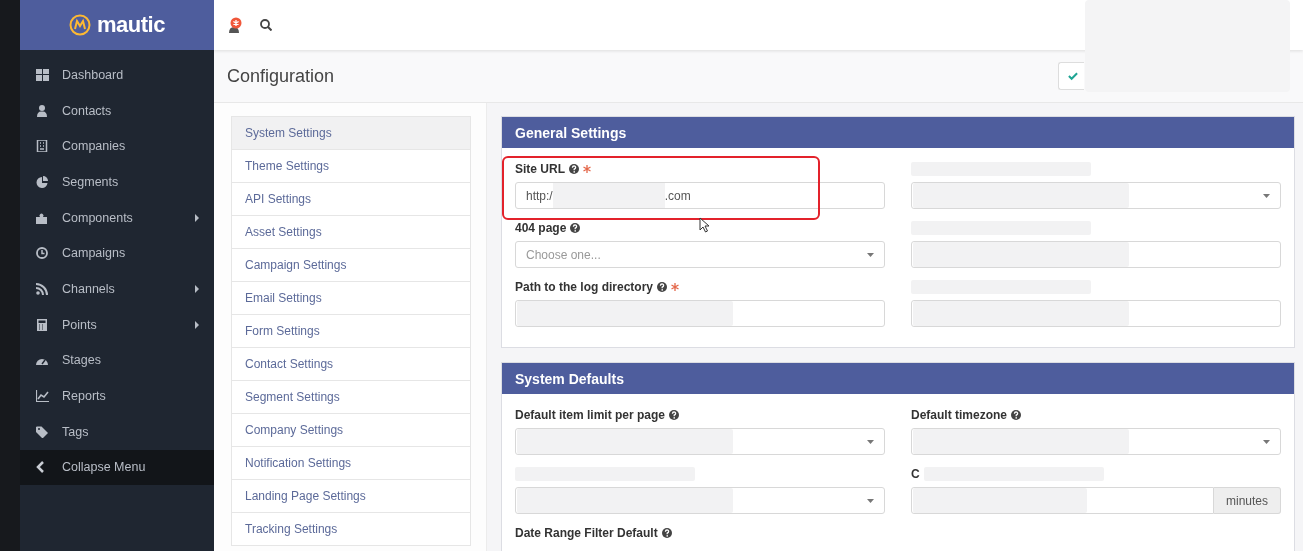  Describe the element at coordinates (117, 75) in the screenshot. I see `sidebar-item: Dashboard` at that location.